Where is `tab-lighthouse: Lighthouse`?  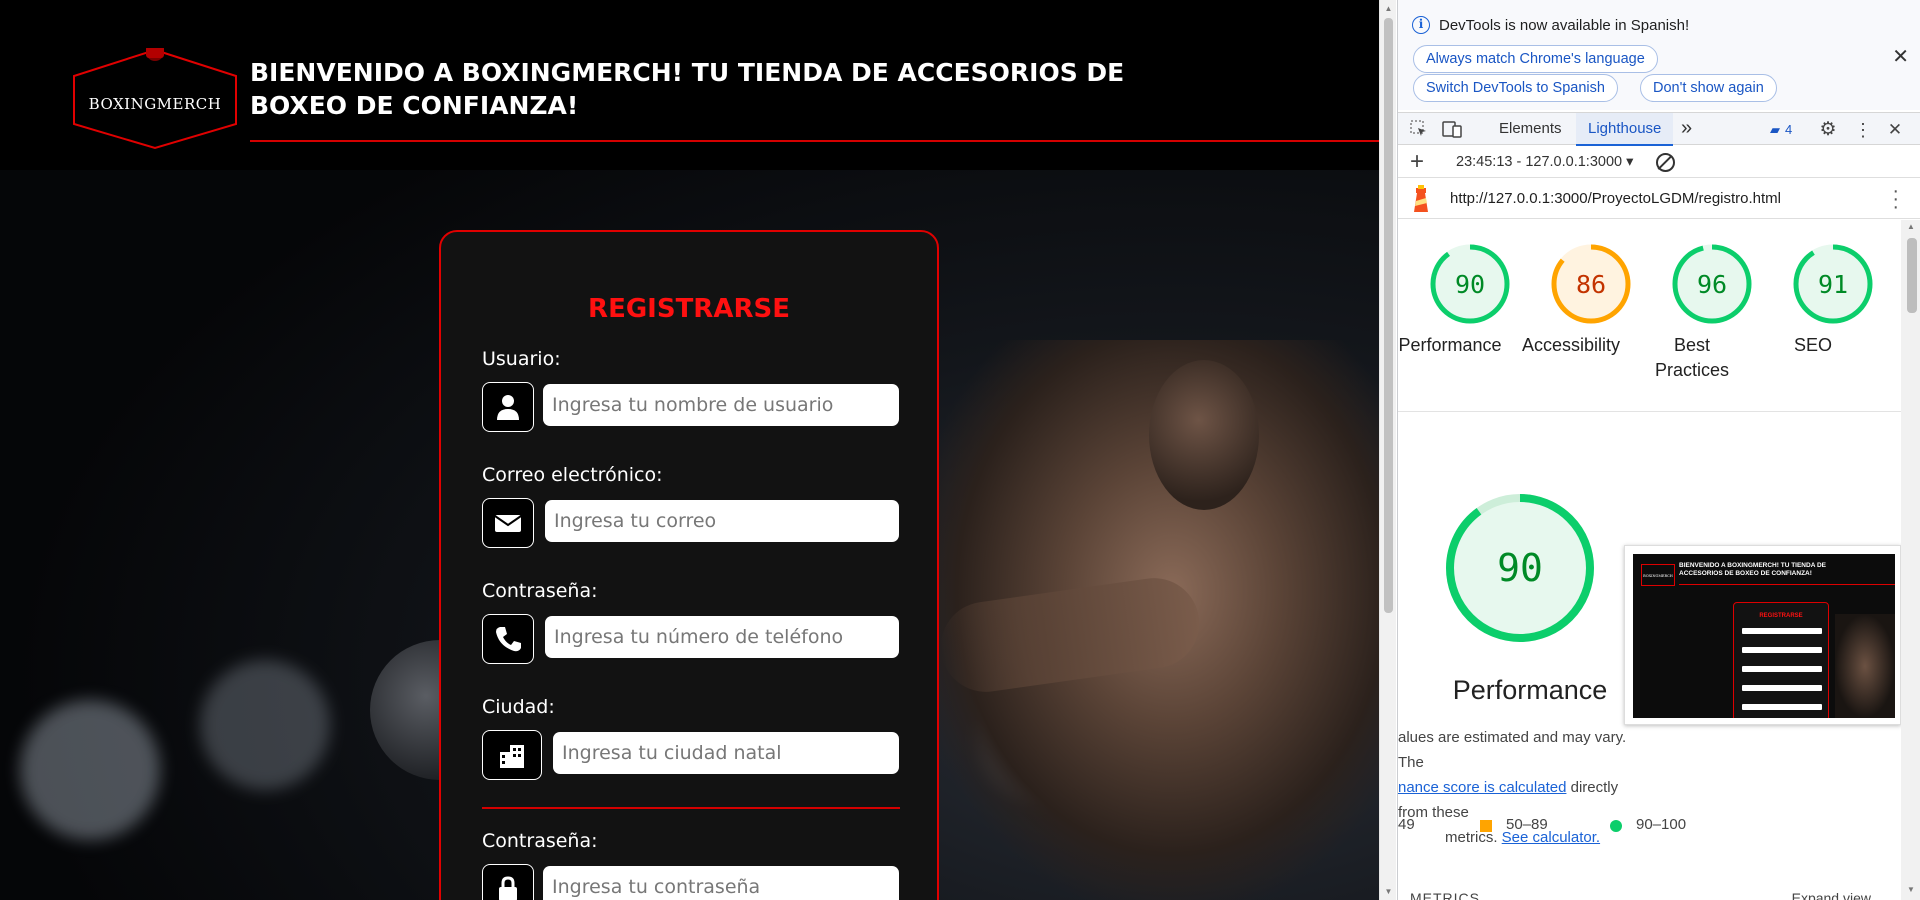 tab-lighthouse: Lighthouse is located at coordinates (1625, 129).